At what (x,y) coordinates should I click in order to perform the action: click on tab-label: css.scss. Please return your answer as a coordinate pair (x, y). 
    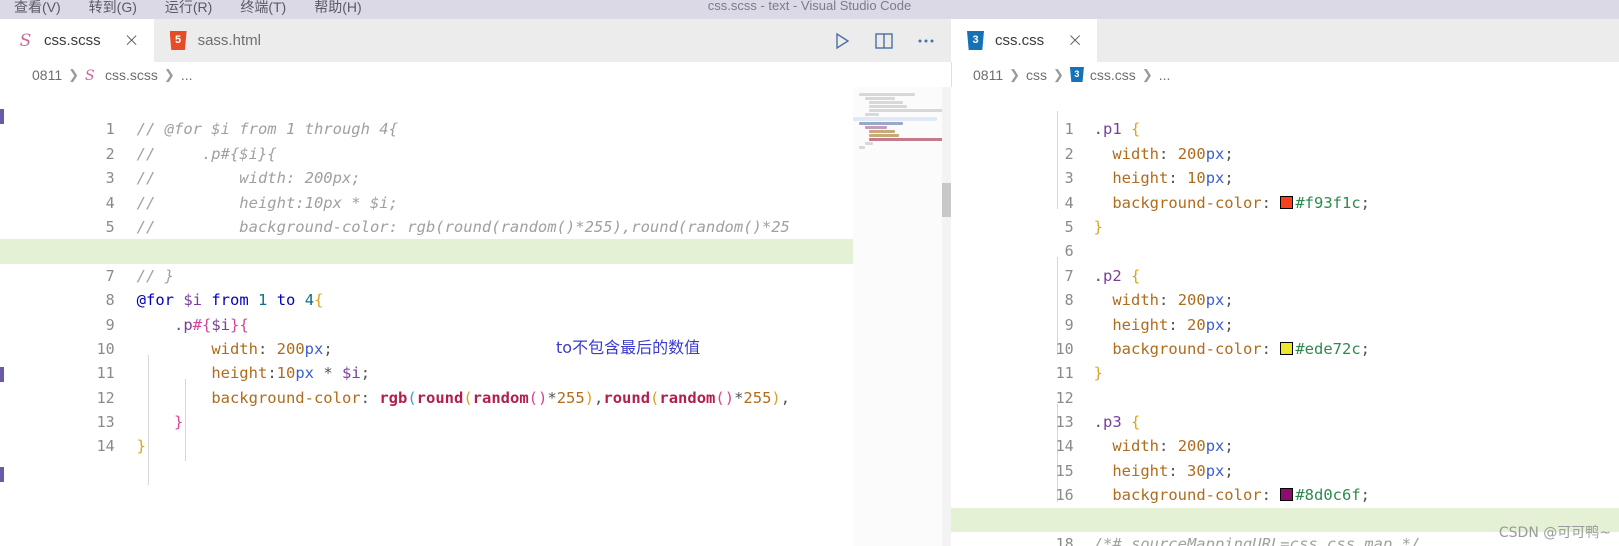
    Looking at the image, I should click on (72, 40).